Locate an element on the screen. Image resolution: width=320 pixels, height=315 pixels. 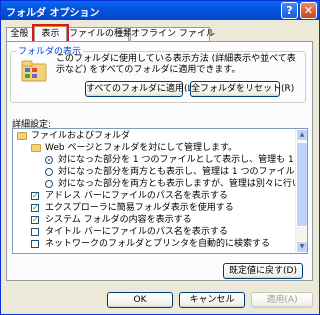
scroll-up-button: ▲ is located at coordinates (301, 135).